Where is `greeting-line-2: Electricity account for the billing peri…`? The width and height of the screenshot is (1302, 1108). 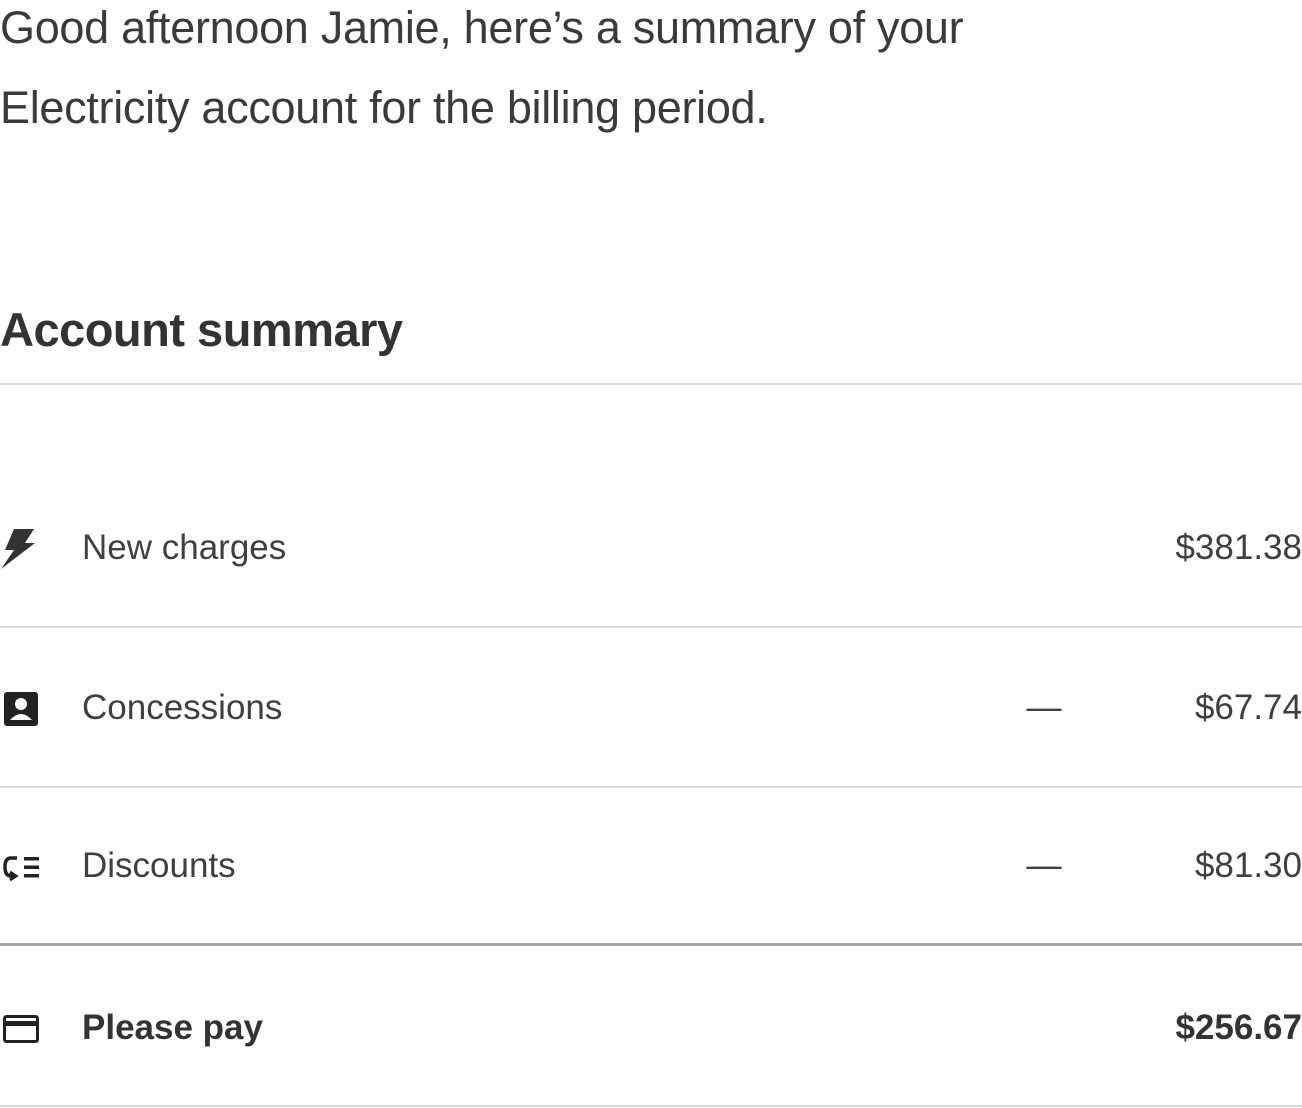 greeting-line-2: Electricity account for the billing peri… is located at coordinates (384, 107).